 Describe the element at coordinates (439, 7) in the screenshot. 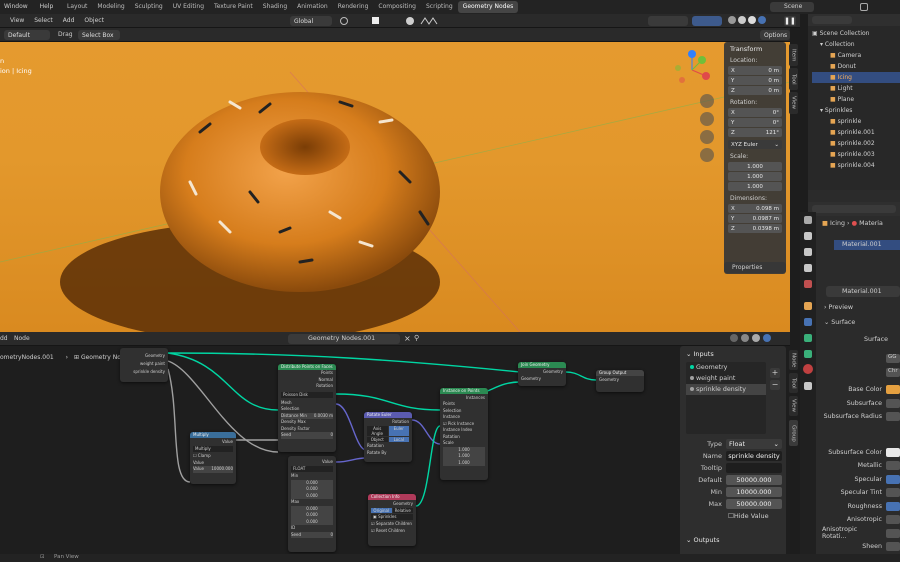

I see `tab-scripting: Scripting` at that location.